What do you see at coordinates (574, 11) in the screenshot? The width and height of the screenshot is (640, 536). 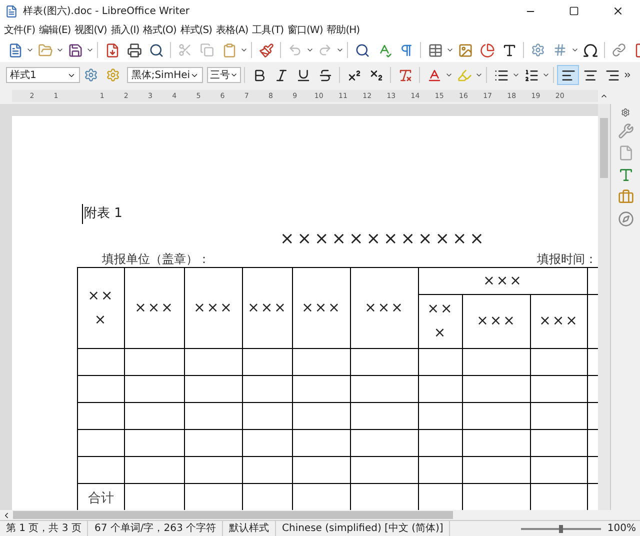 I see `maximize-icon` at bounding box center [574, 11].